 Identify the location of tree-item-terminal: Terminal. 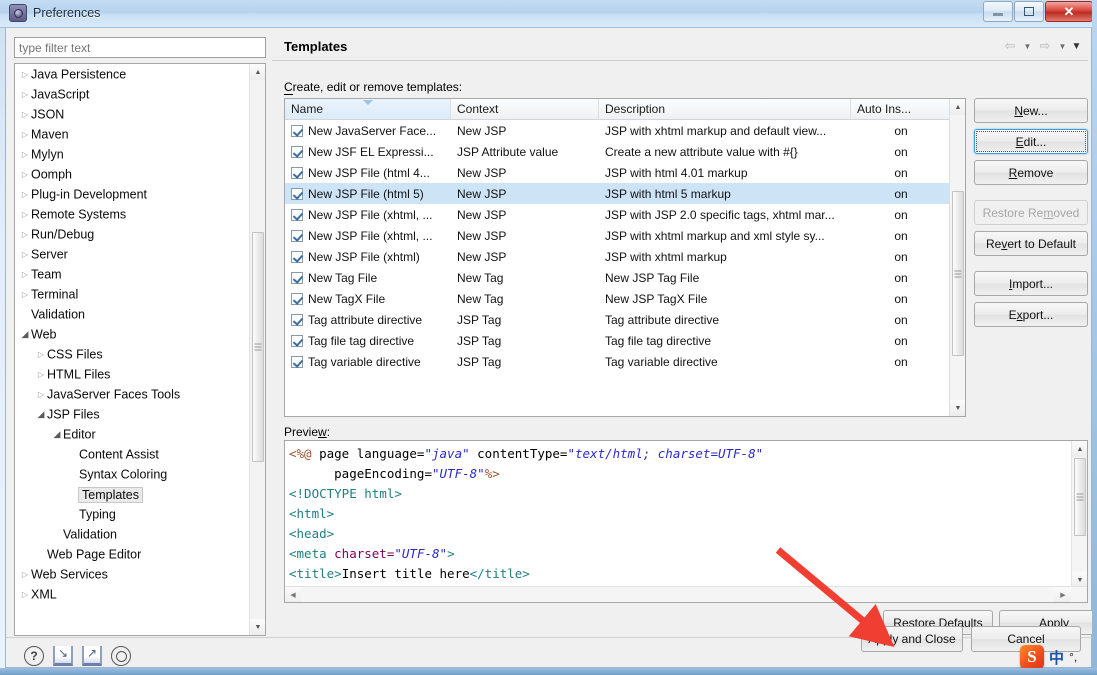
(140, 294).